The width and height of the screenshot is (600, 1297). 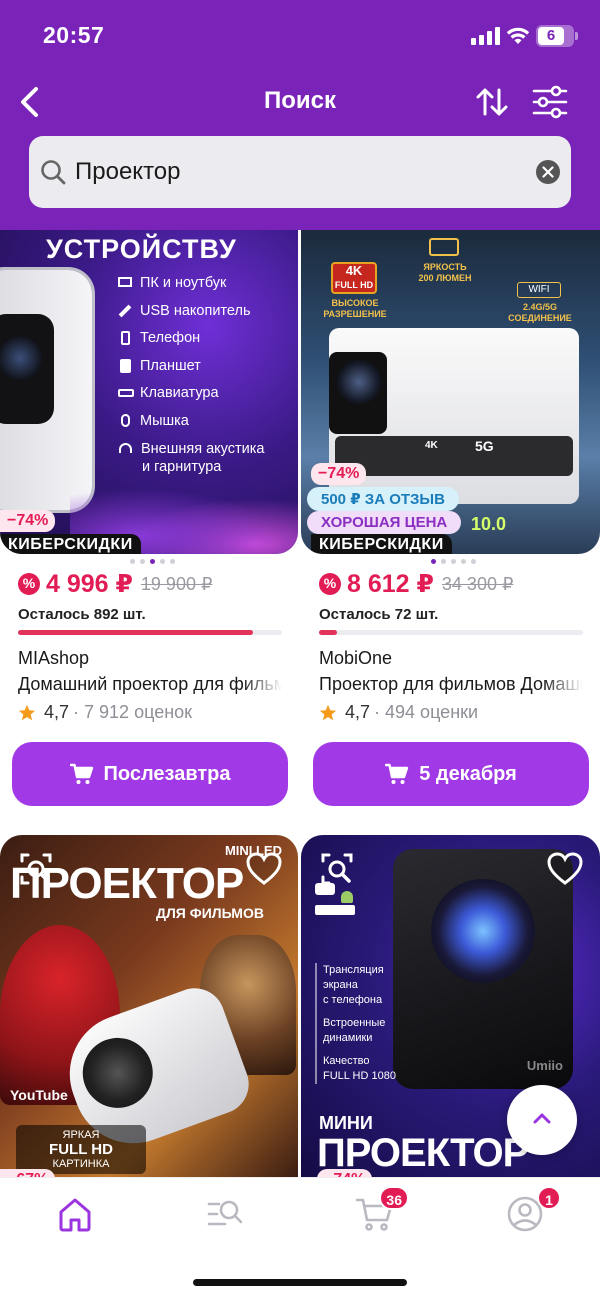 What do you see at coordinates (379, 614) in the screenshot?
I see `stock-text: Осталось 72 шт.` at bounding box center [379, 614].